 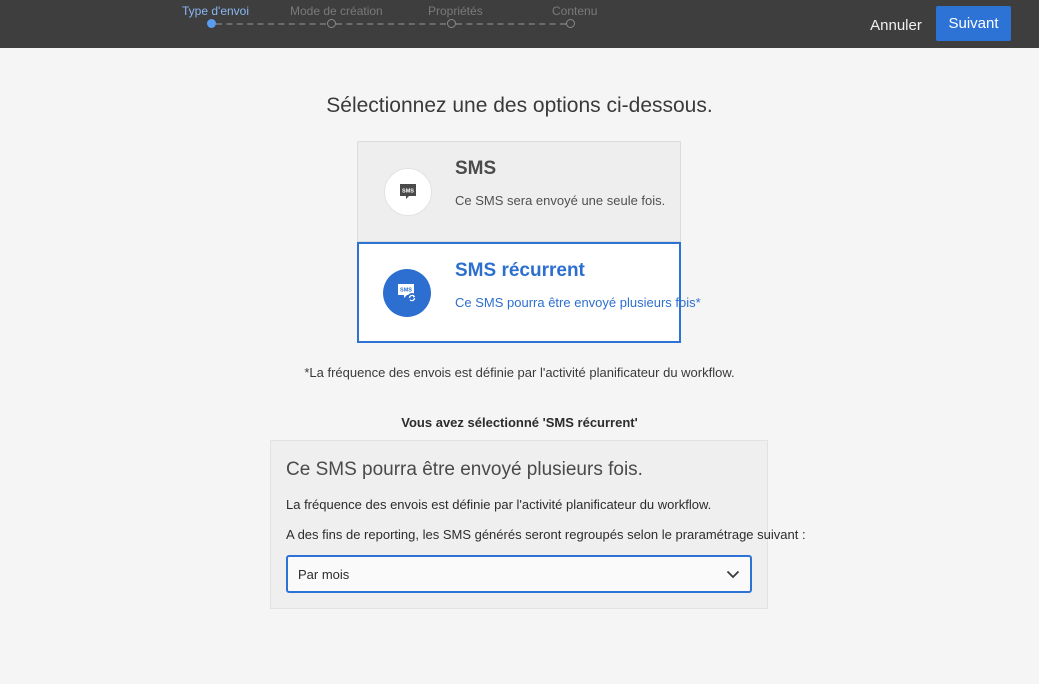 What do you see at coordinates (211, 23) in the screenshot?
I see `step-dot-active` at bounding box center [211, 23].